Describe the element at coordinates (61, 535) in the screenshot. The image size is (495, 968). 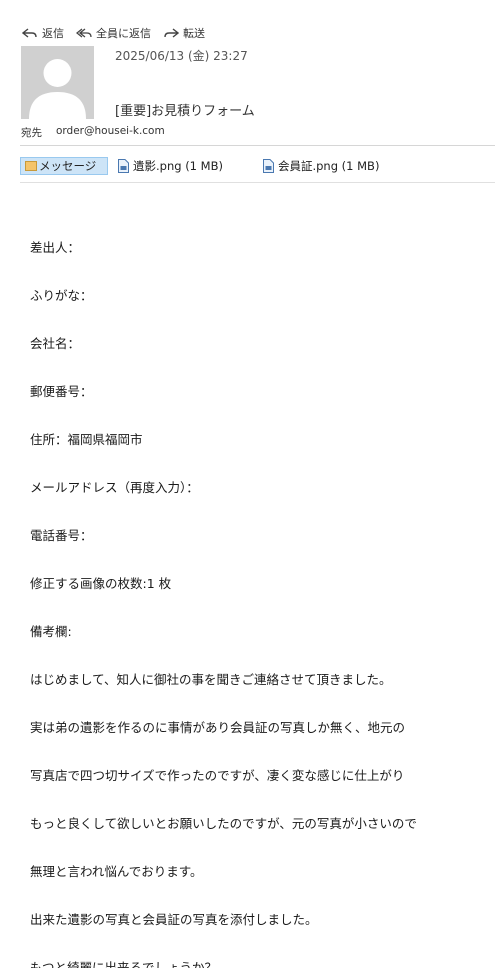
I see `body-line: 電話番号：` at that location.